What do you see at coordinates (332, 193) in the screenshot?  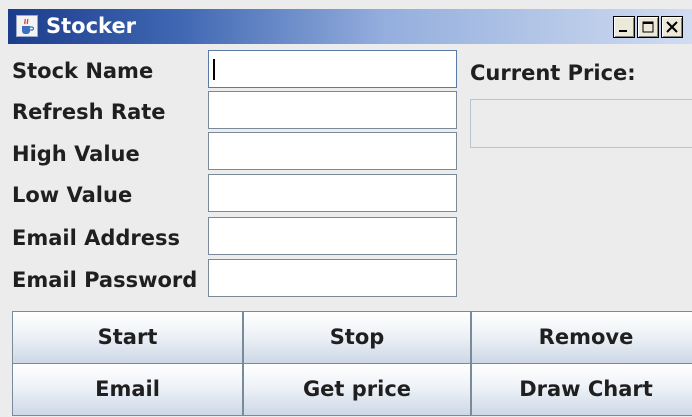 I see `low-value-input` at bounding box center [332, 193].